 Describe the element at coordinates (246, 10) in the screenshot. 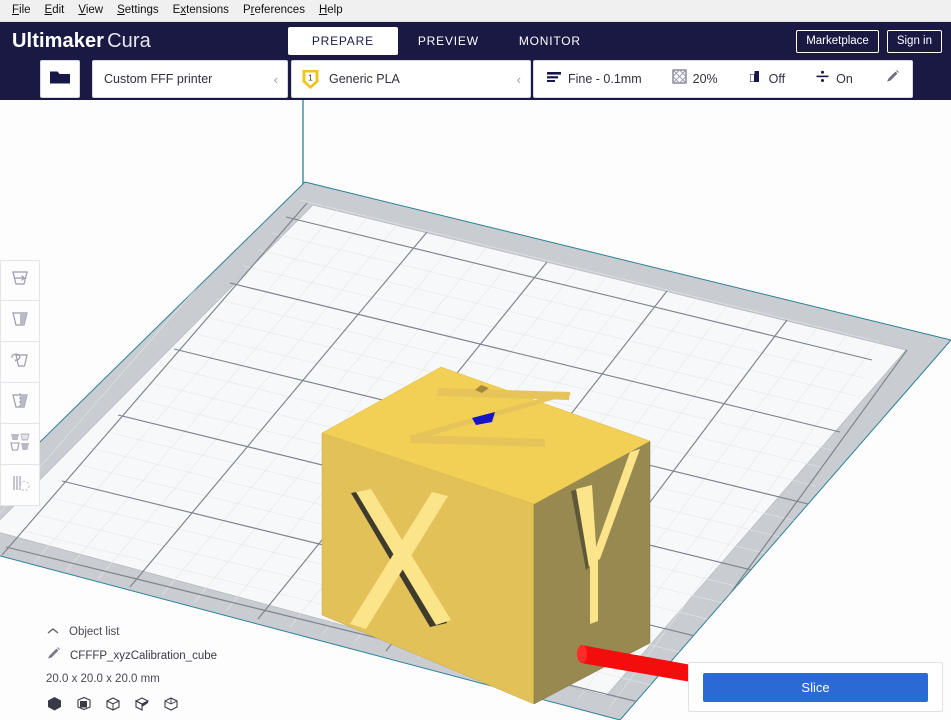

I see `menu-preferences-pre: P` at that location.